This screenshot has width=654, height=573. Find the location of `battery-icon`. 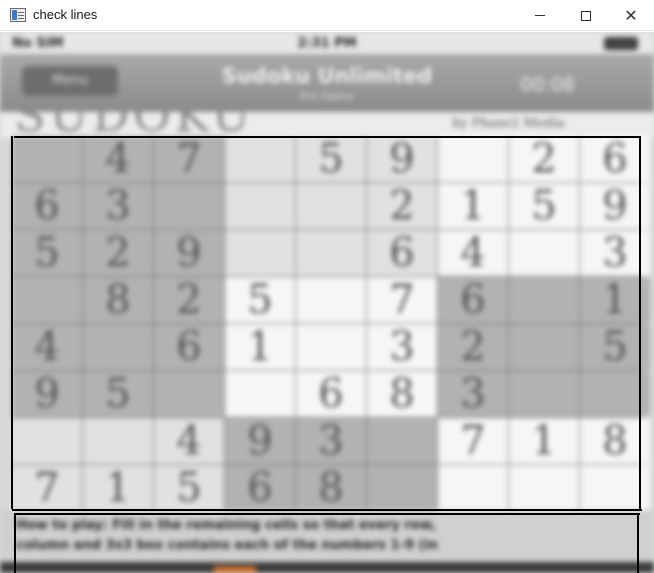

battery-icon is located at coordinates (621, 43).